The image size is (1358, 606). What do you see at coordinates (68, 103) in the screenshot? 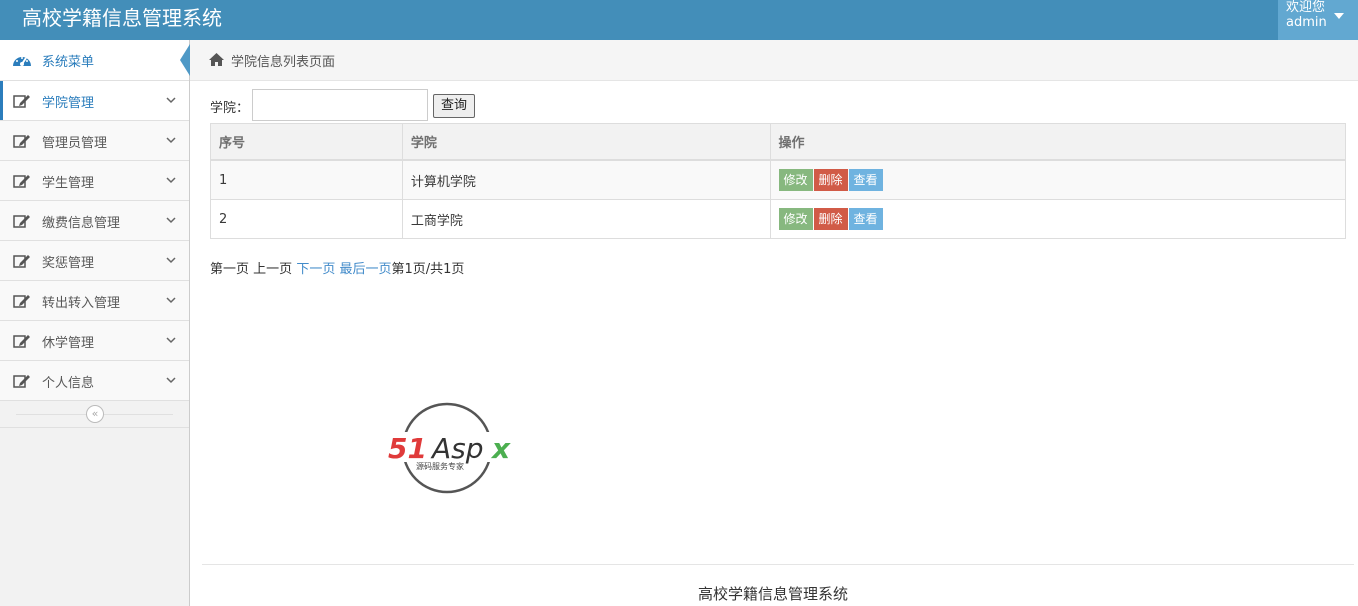
I see `sidebar-item-label: 学院管理` at bounding box center [68, 103].